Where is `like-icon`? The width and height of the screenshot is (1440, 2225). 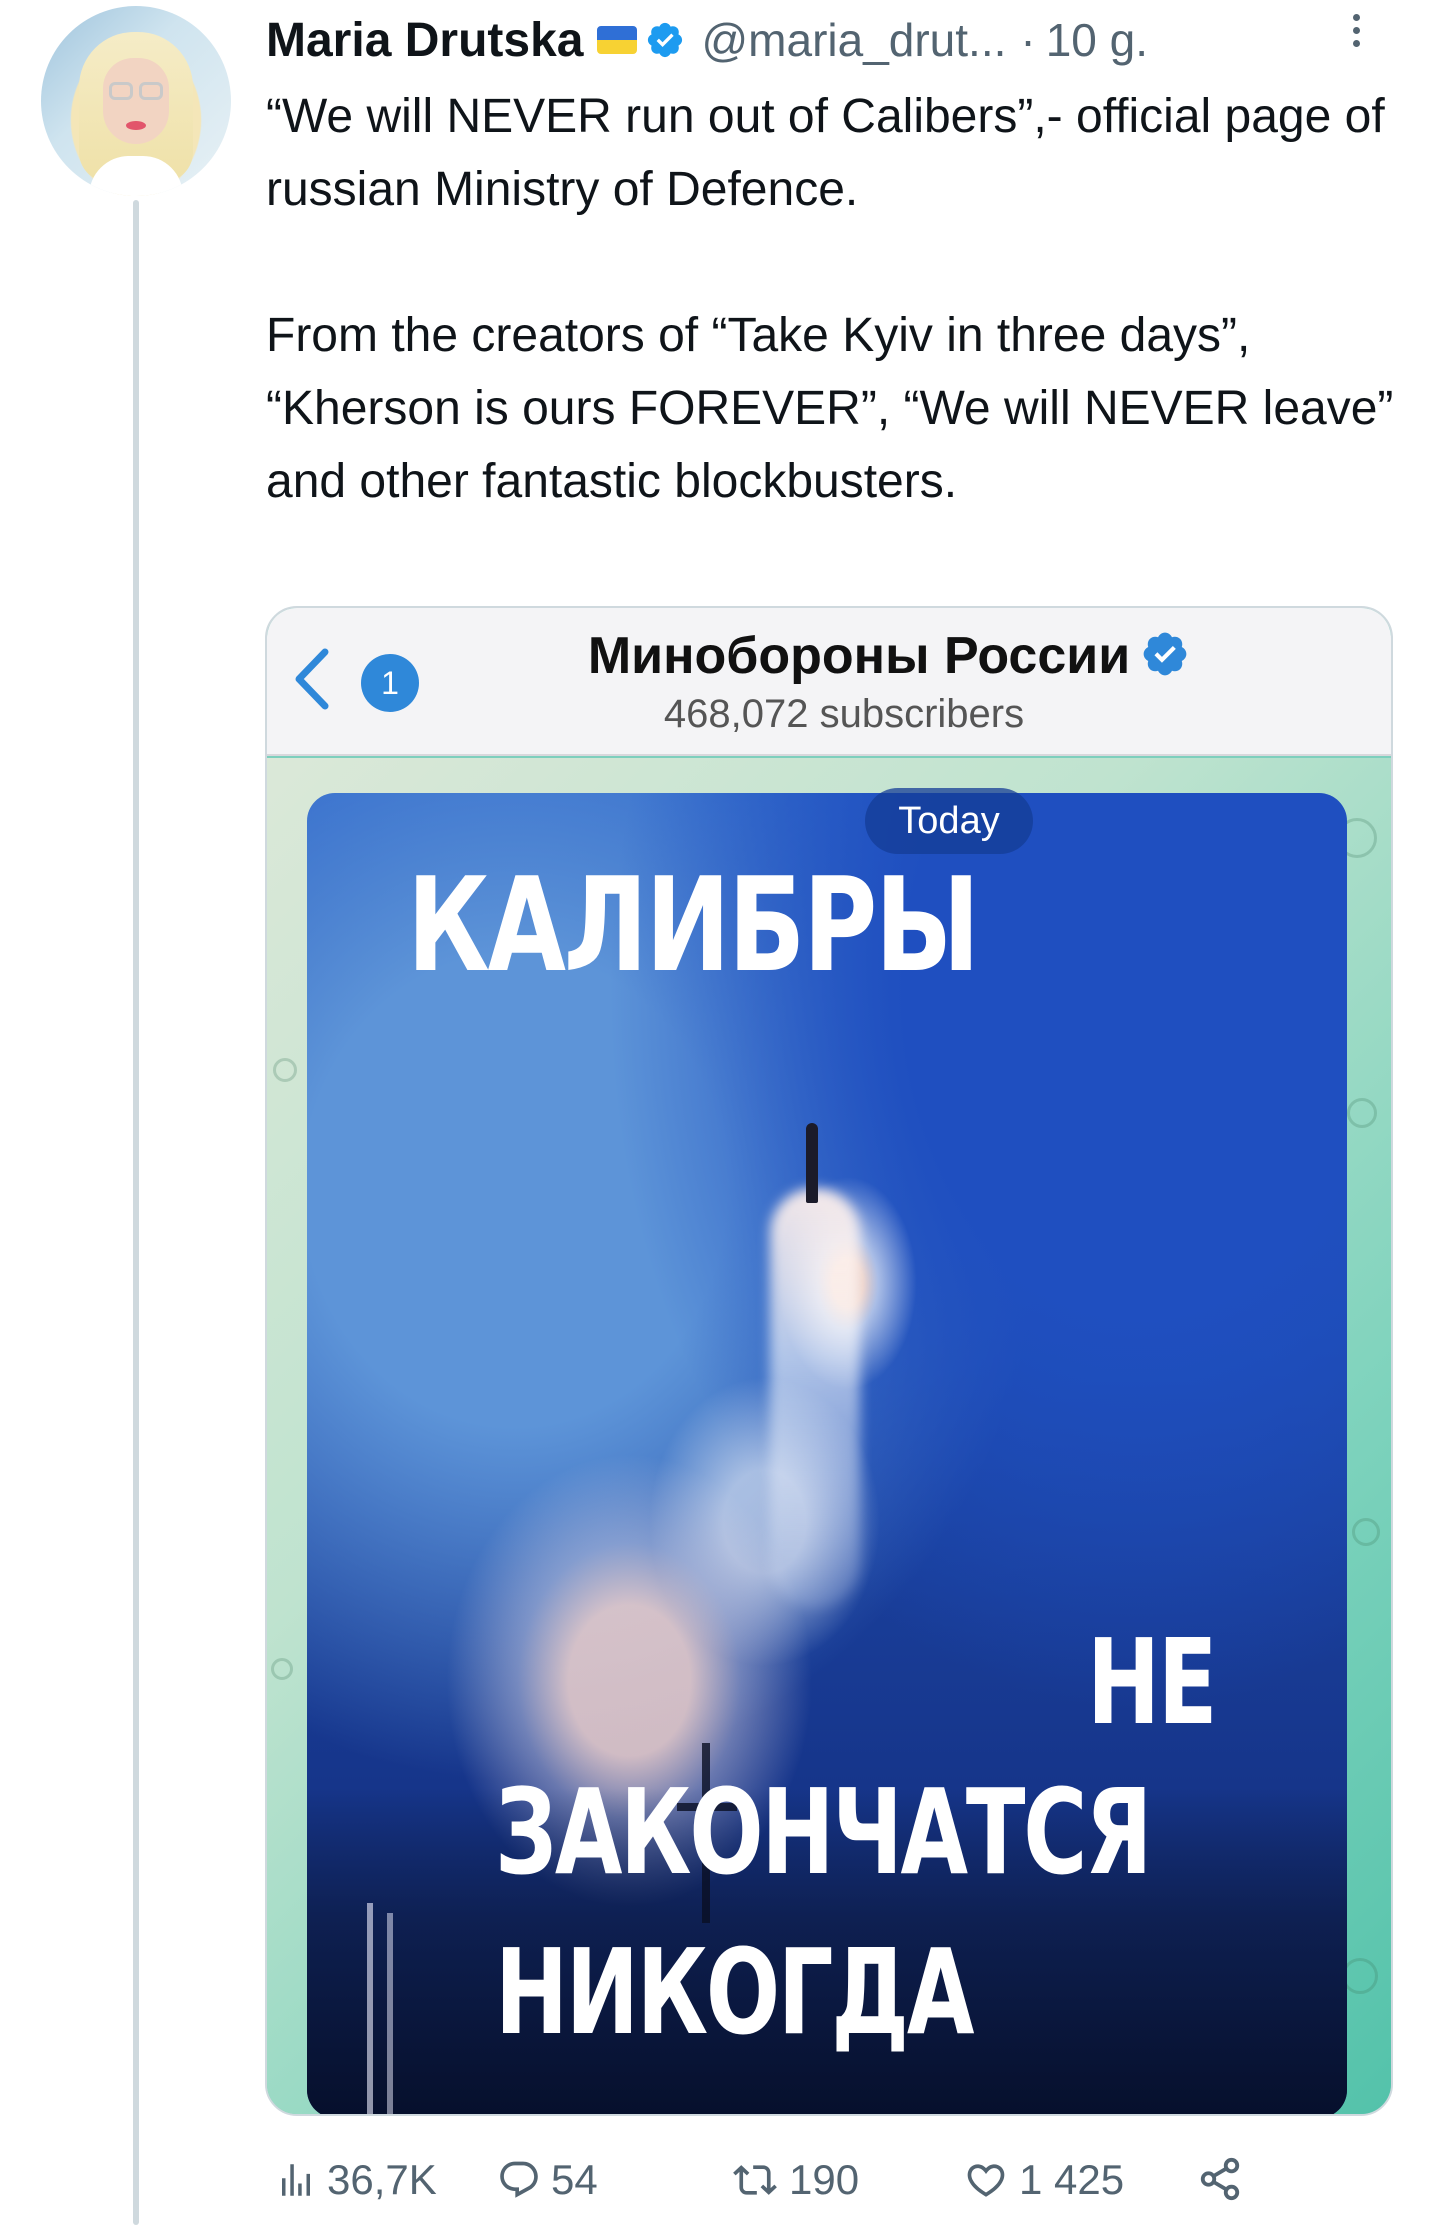
like-icon is located at coordinates (986, 2180).